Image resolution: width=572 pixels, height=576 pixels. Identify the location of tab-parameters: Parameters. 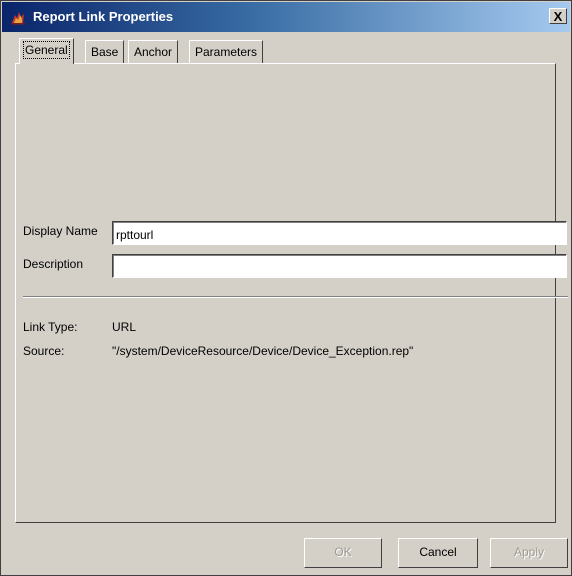
(226, 51).